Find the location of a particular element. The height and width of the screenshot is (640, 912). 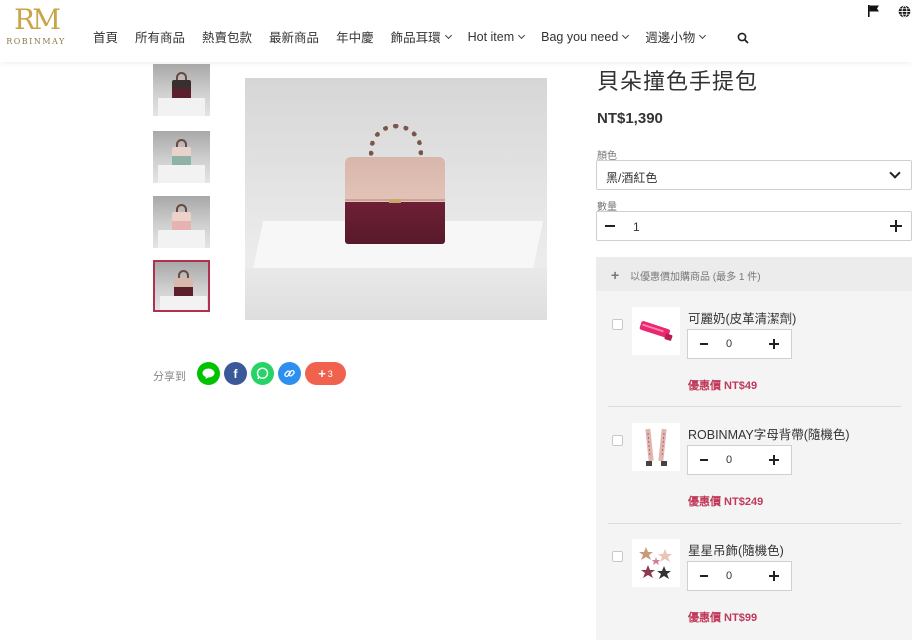

nav-item-label: 飾品耳環 is located at coordinates (415, 38).